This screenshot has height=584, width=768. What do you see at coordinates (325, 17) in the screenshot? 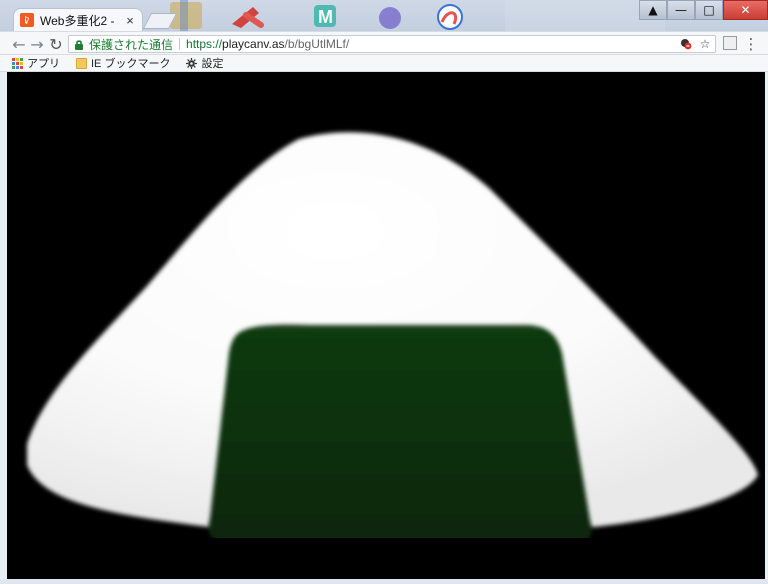
I see `svg-text: M` at bounding box center [325, 17].